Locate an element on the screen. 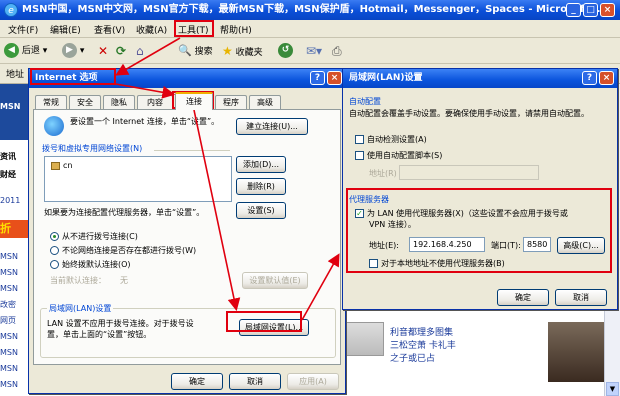  tab-connections: 连接 is located at coordinates (194, 101).